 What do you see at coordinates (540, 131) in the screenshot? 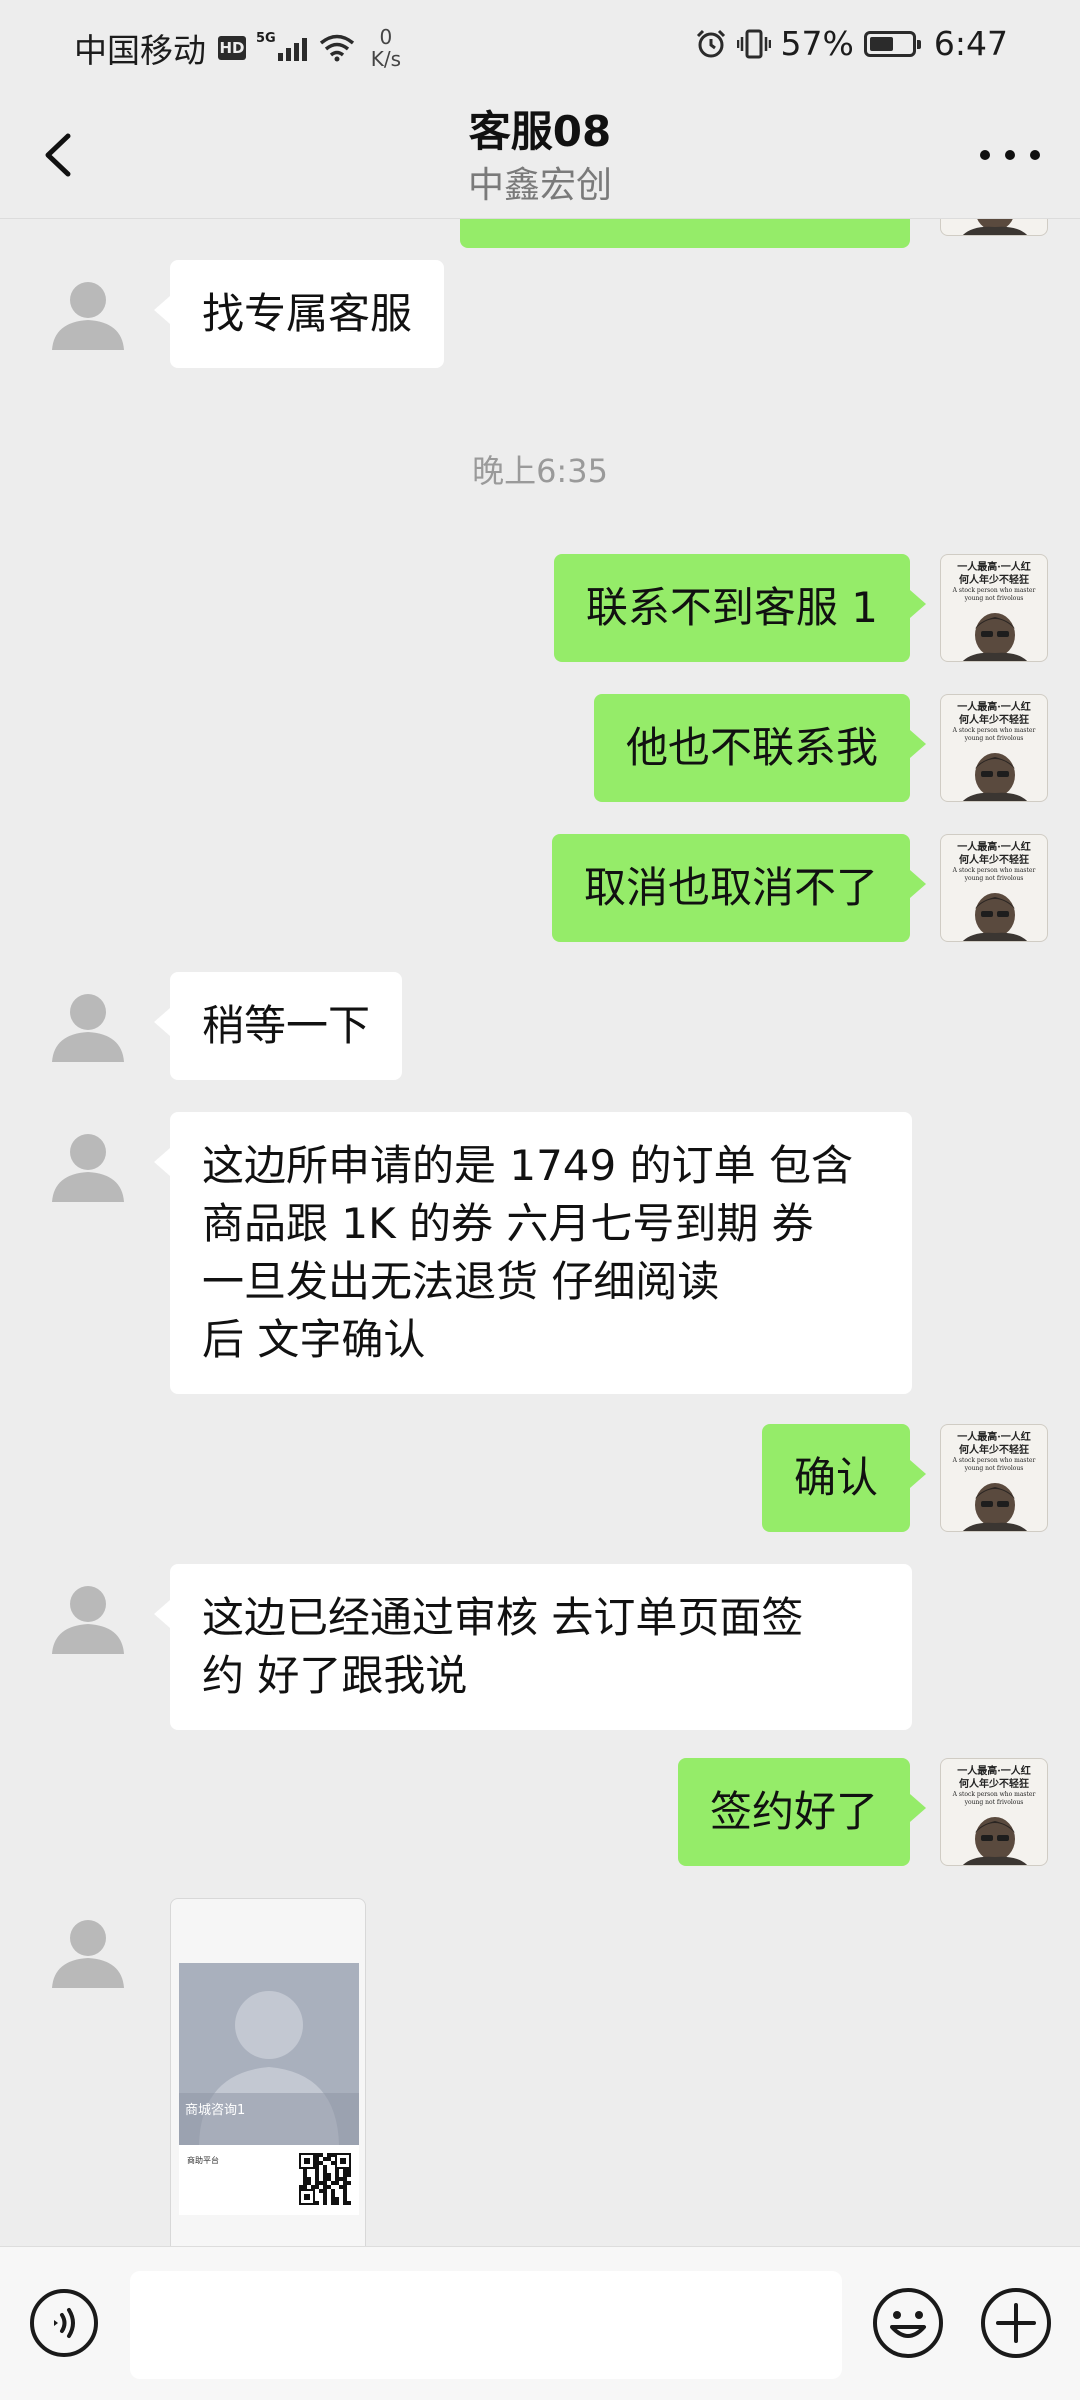
I see `chat-title: 客服08` at bounding box center [540, 131].